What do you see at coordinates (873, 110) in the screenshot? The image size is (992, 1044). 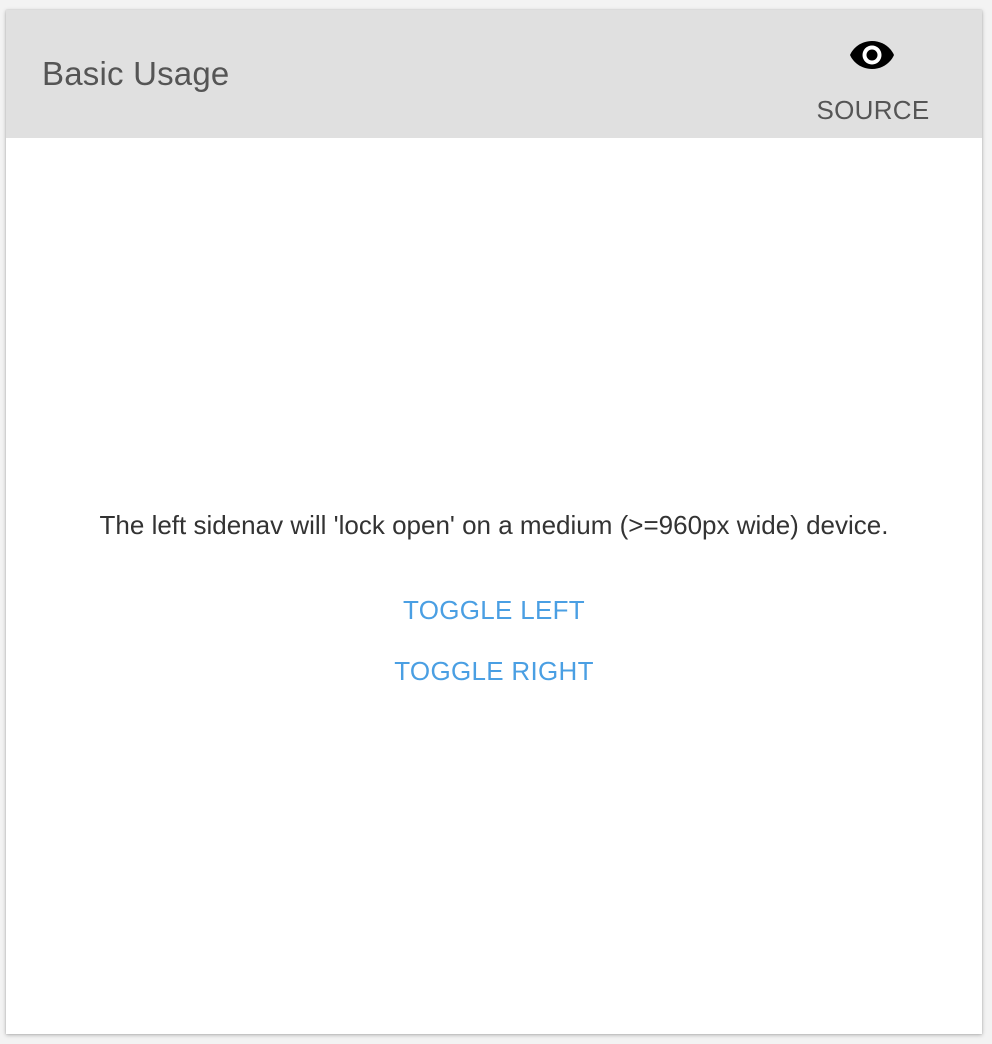 I see `source-label: SOURCE` at bounding box center [873, 110].